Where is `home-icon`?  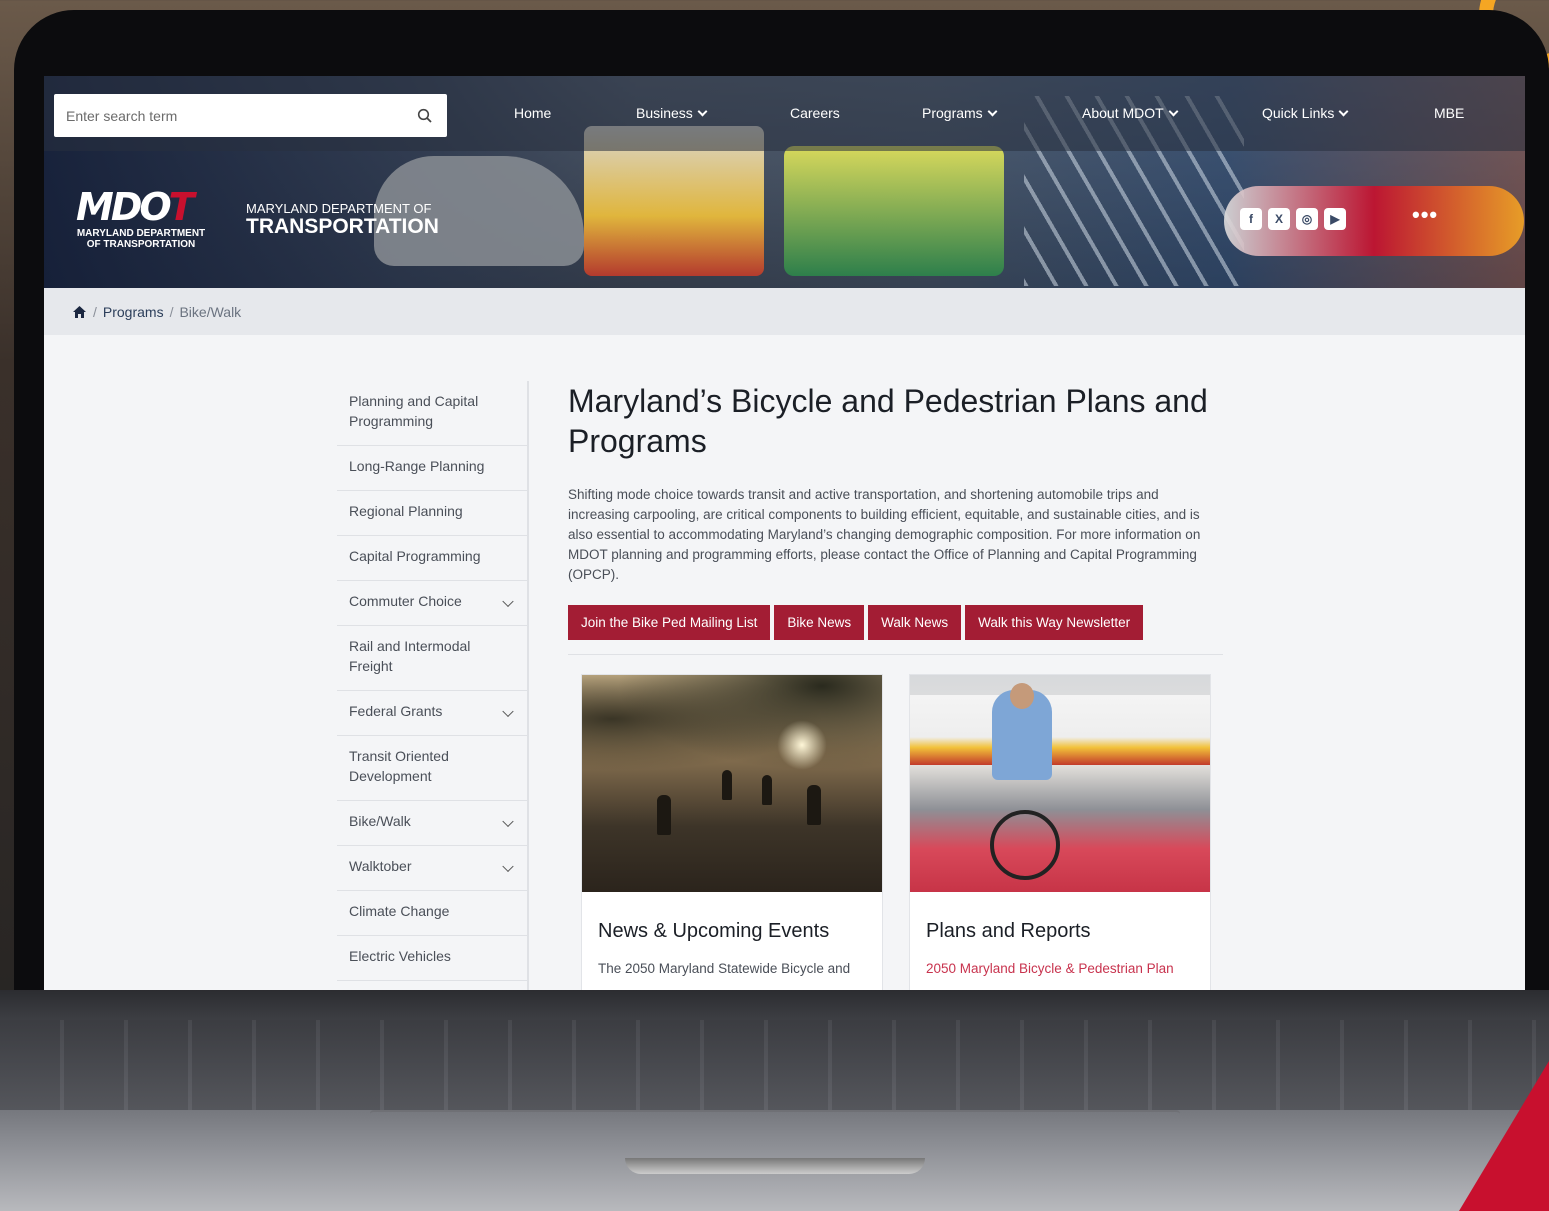
home-icon is located at coordinates (79, 312).